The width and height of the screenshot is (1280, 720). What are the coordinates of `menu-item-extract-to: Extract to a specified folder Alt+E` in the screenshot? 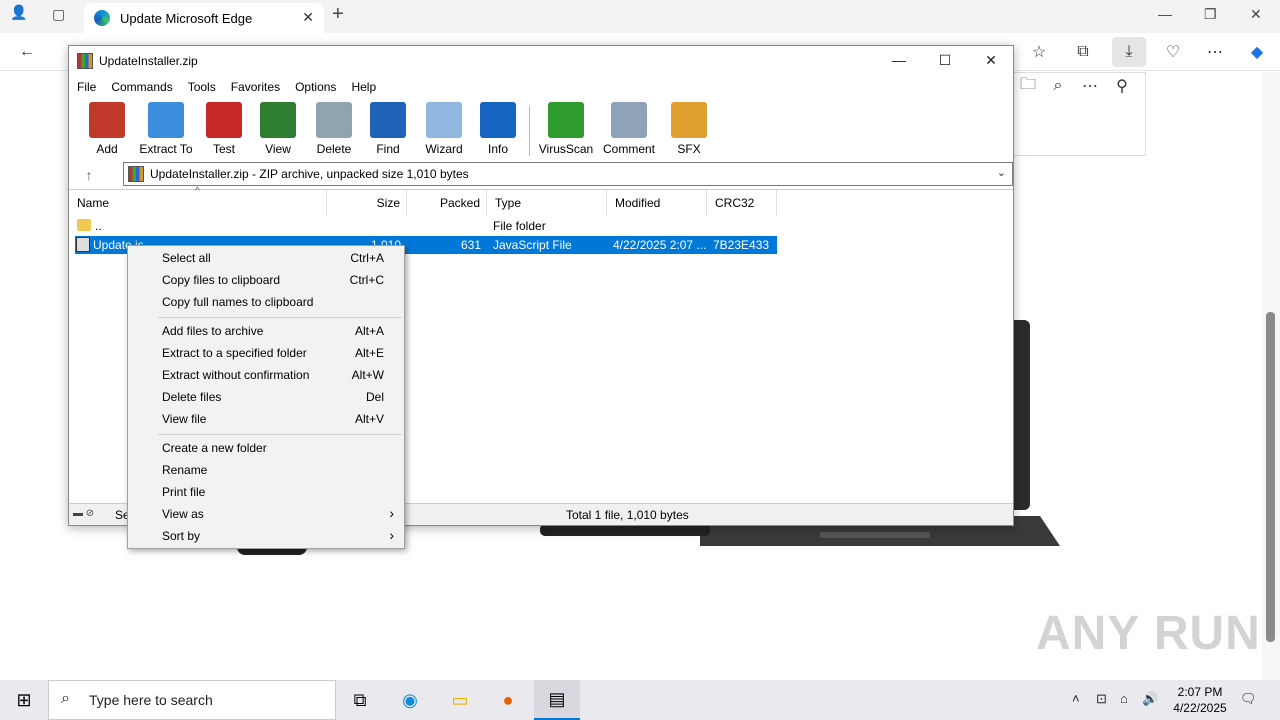 It's located at (266, 353).